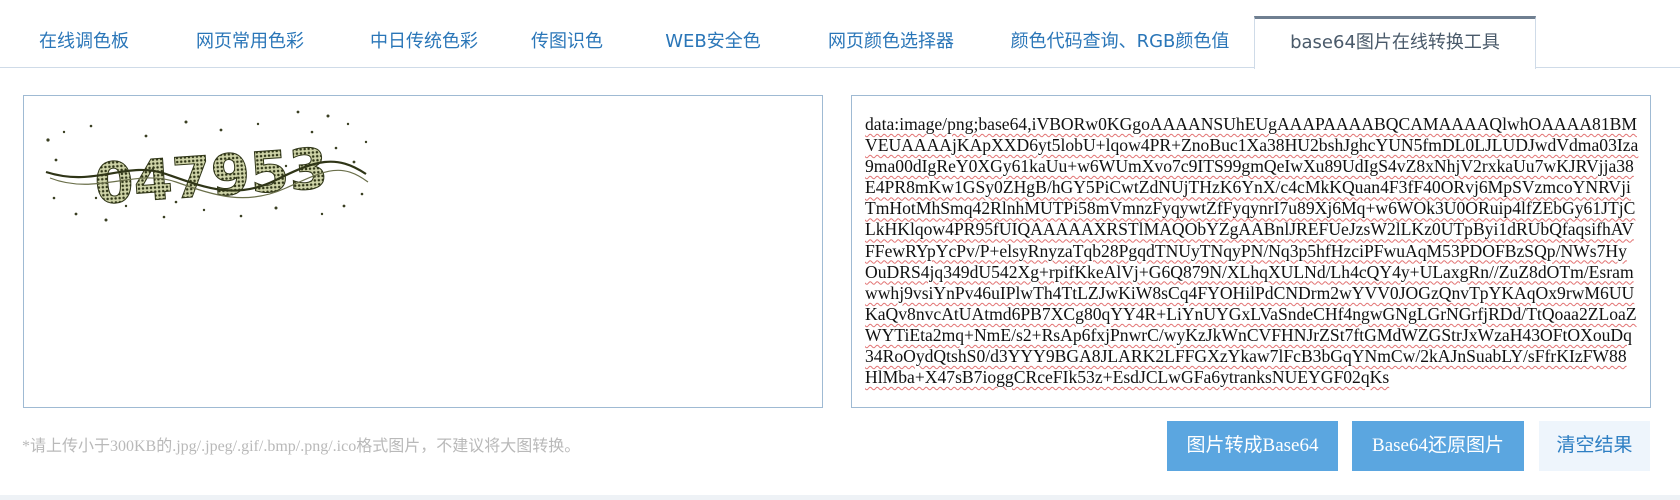 The width and height of the screenshot is (1680, 500). What do you see at coordinates (840, 497) in the screenshot?
I see `divider` at bounding box center [840, 497].